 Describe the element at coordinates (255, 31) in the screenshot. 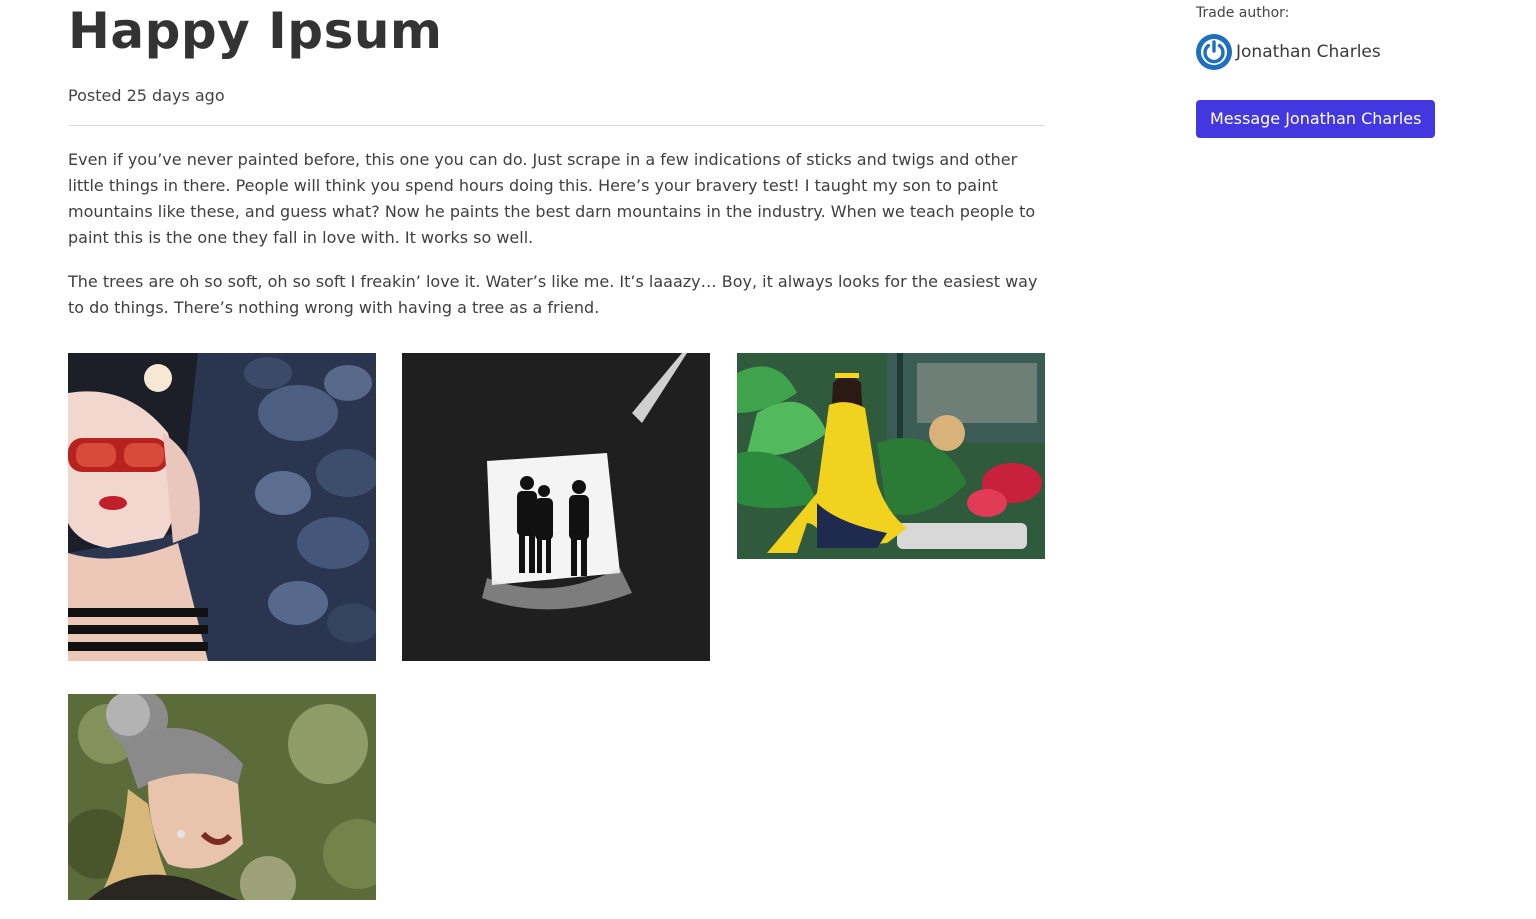

I see `post-title: Happy Ipsum` at that location.